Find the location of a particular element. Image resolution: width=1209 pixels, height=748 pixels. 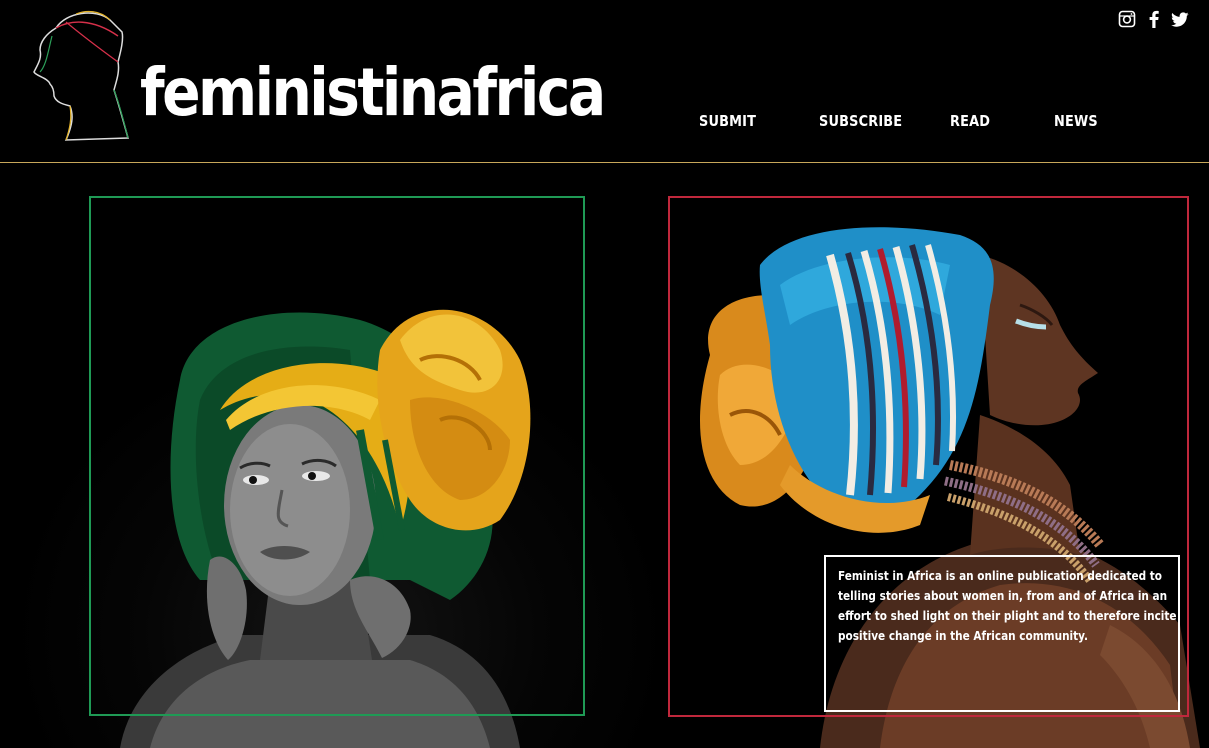

site-logo-wordmark: feministinafrica is located at coordinates (373, 93).